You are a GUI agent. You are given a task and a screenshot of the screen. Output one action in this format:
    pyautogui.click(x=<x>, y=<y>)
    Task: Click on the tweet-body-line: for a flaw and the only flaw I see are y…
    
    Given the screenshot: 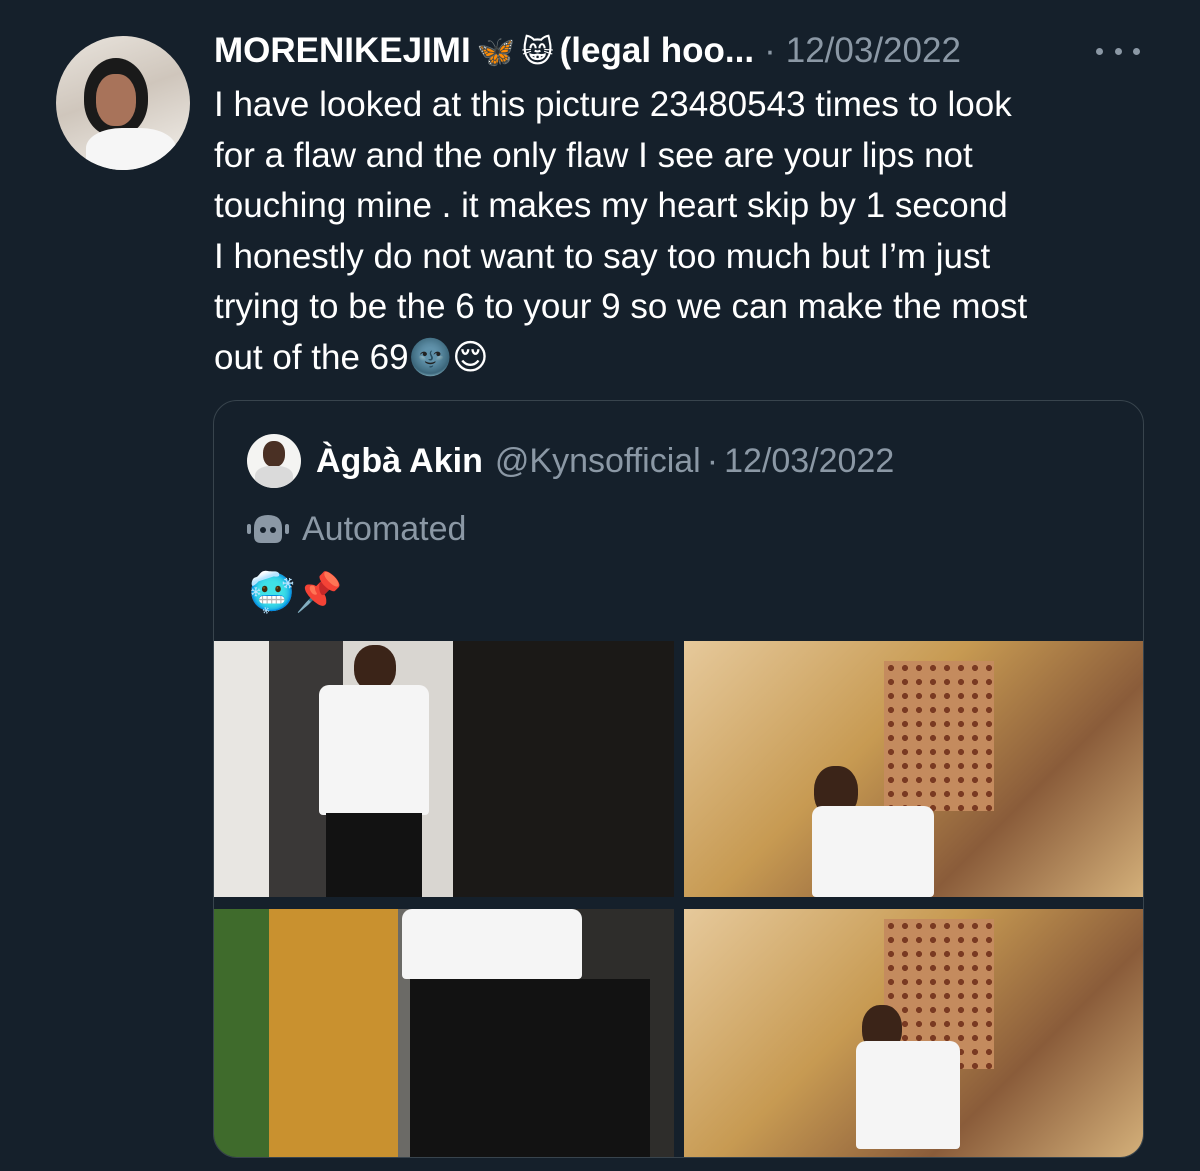 What is the action you would take?
    pyautogui.click(x=593, y=155)
    